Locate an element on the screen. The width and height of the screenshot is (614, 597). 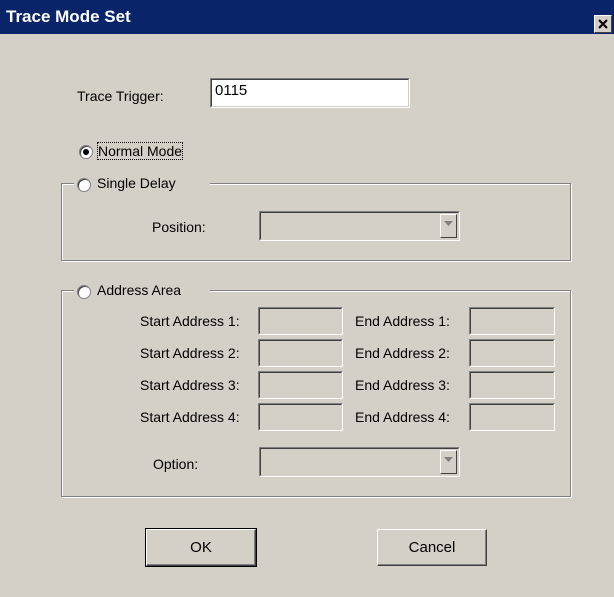
ok-button-label: OK is located at coordinates (201, 547).